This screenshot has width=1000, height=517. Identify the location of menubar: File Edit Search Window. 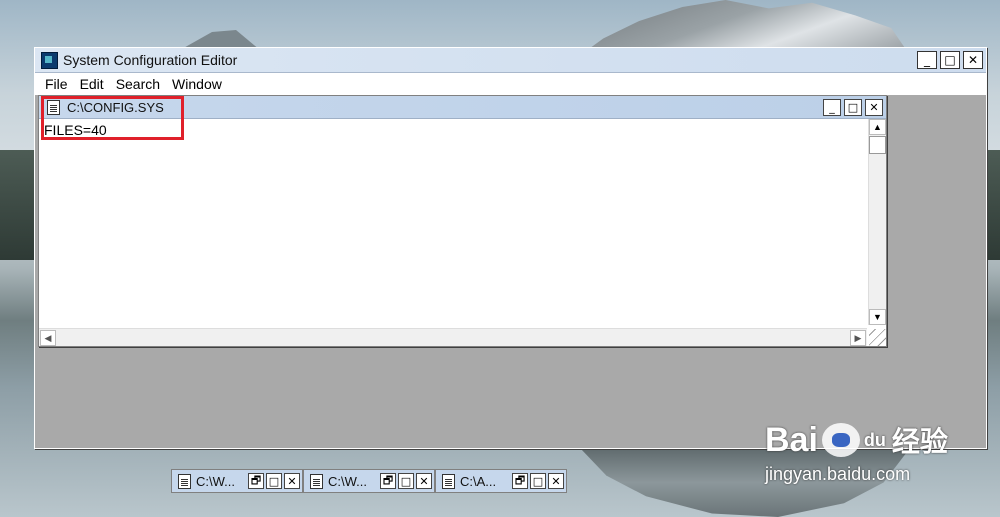
(510, 84).